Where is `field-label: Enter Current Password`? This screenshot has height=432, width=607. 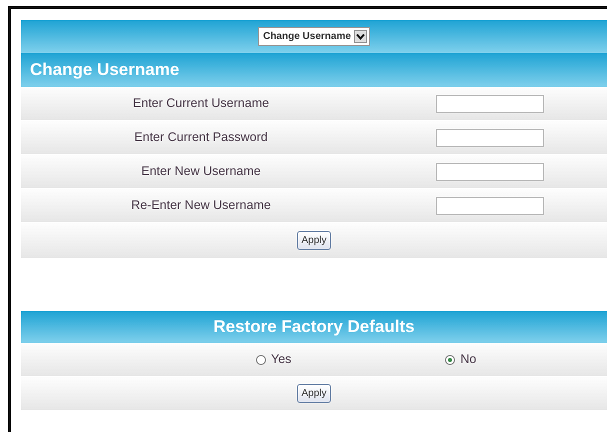 field-label: Enter Current Password is located at coordinates (201, 137).